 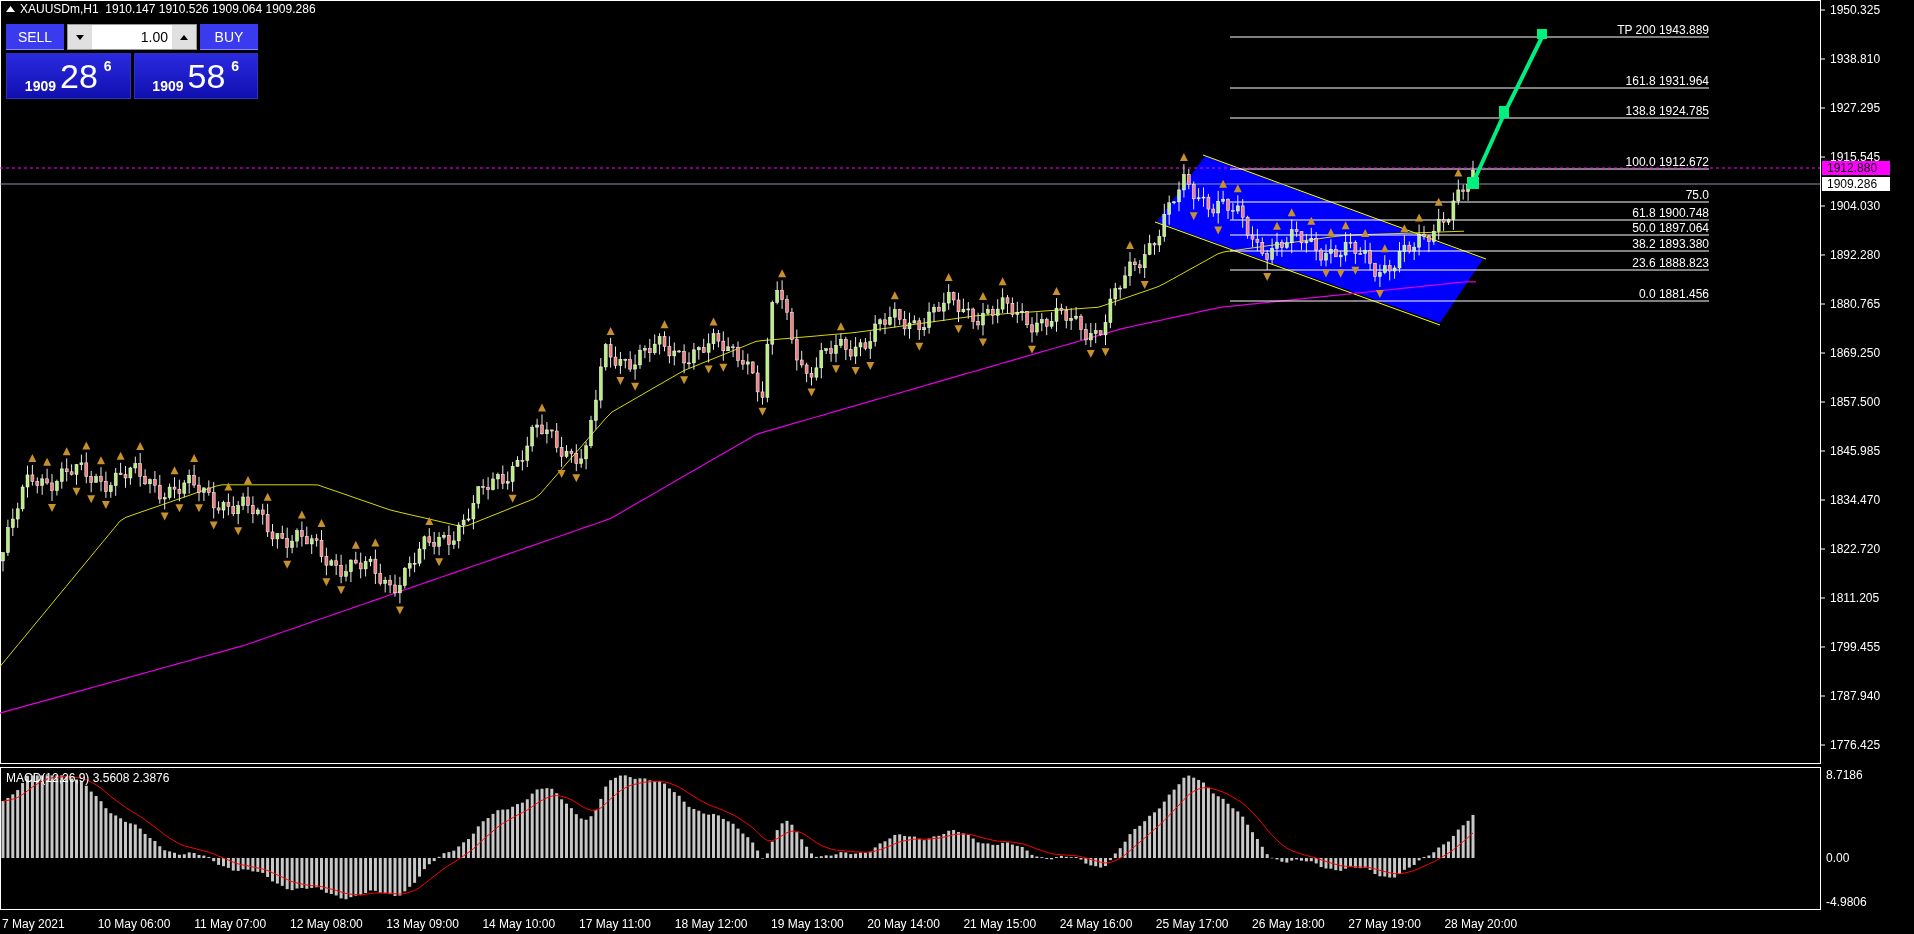 What do you see at coordinates (615, 924) in the screenshot?
I see `time-axis-label: 17 May 11:00` at bounding box center [615, 924].